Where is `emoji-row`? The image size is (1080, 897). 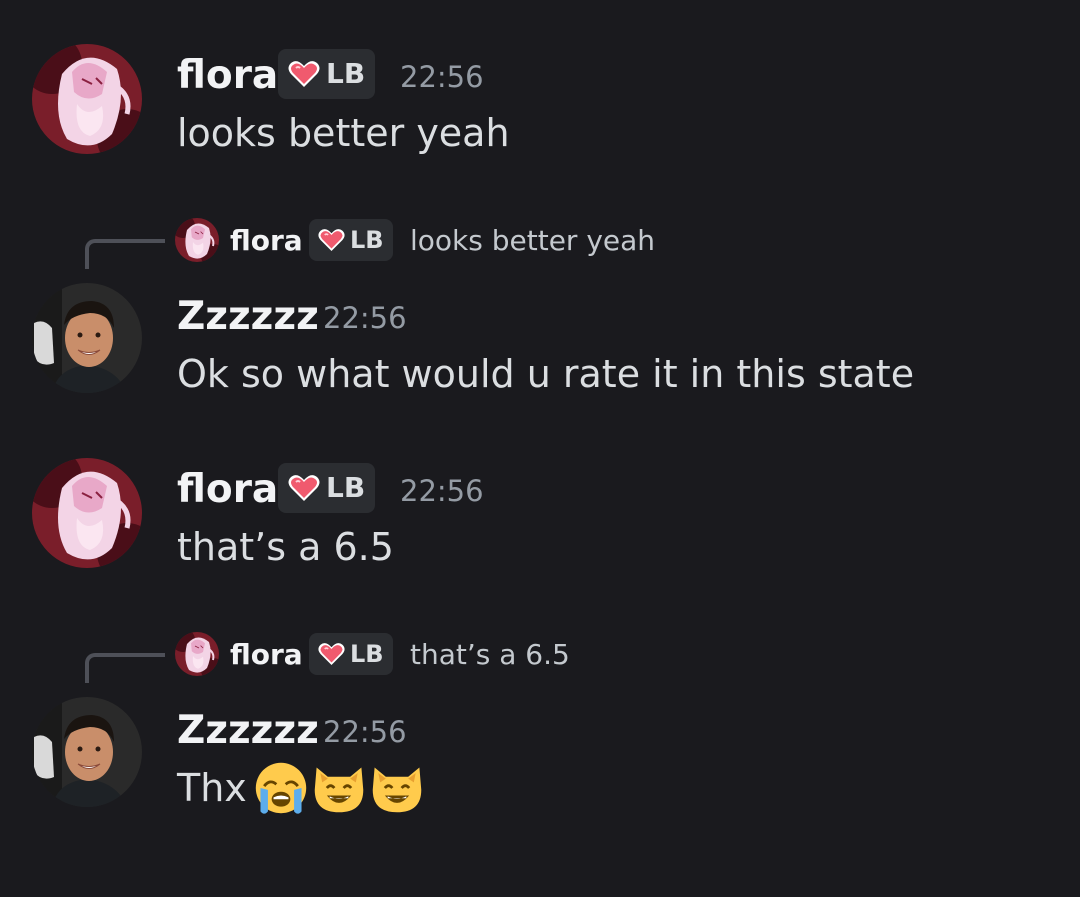 emoji-row is located at coordinates (339, 788).